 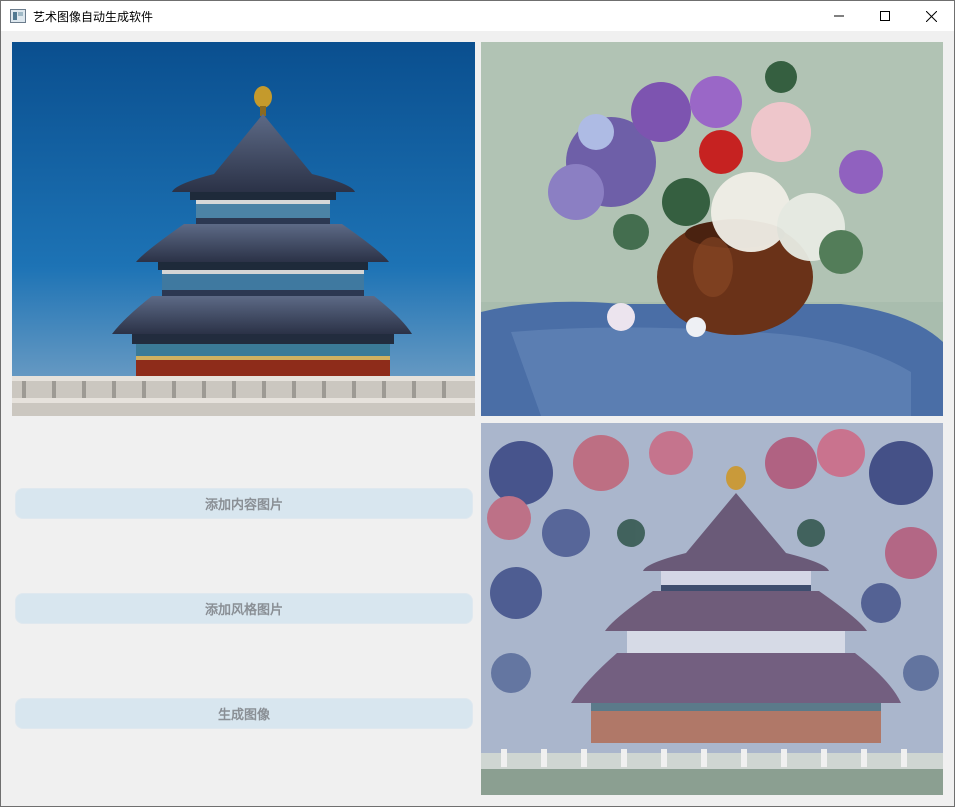 I want to click on app-icon, so click(x=18, y=16).